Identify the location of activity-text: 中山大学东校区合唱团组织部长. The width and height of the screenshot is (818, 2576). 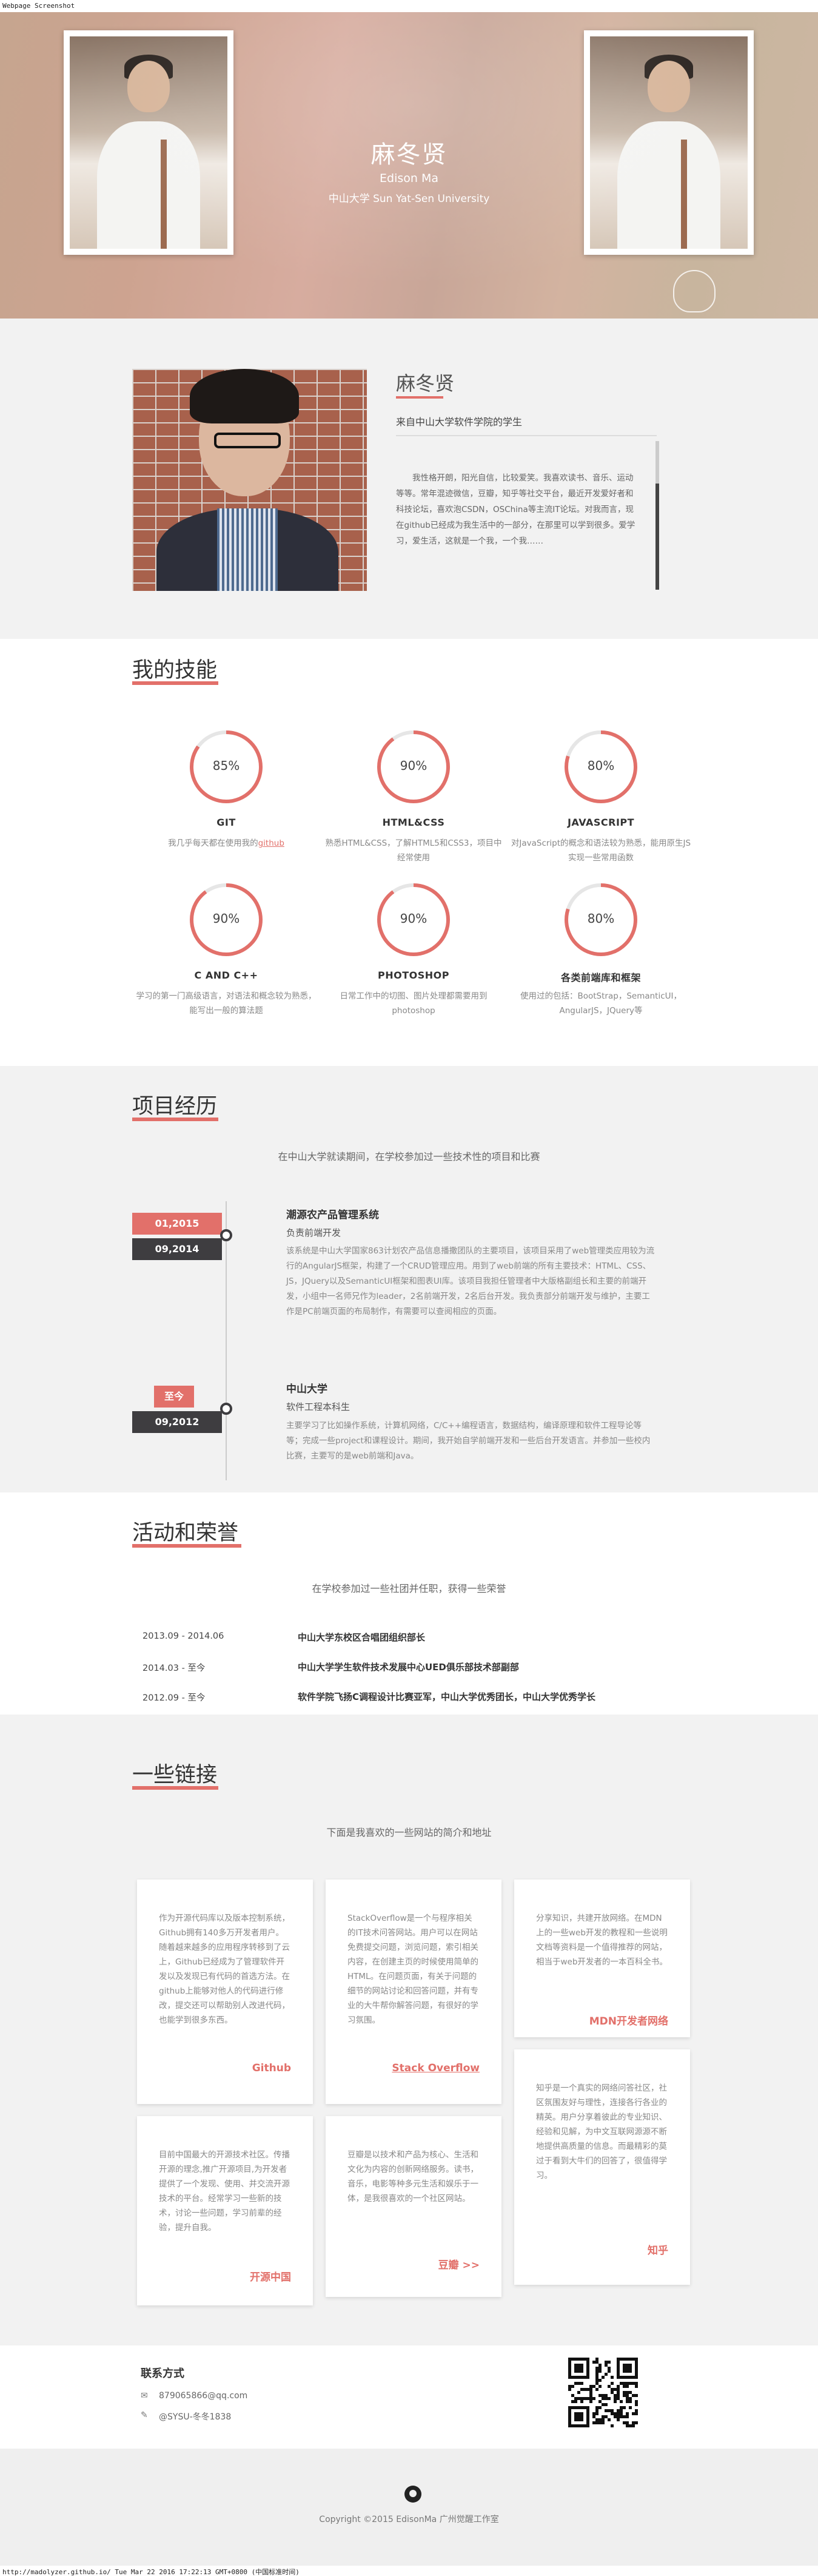
(362, 1637).